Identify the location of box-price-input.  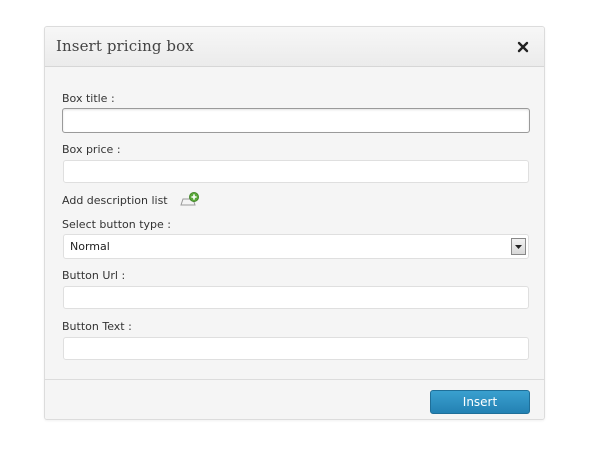
(296, 171).